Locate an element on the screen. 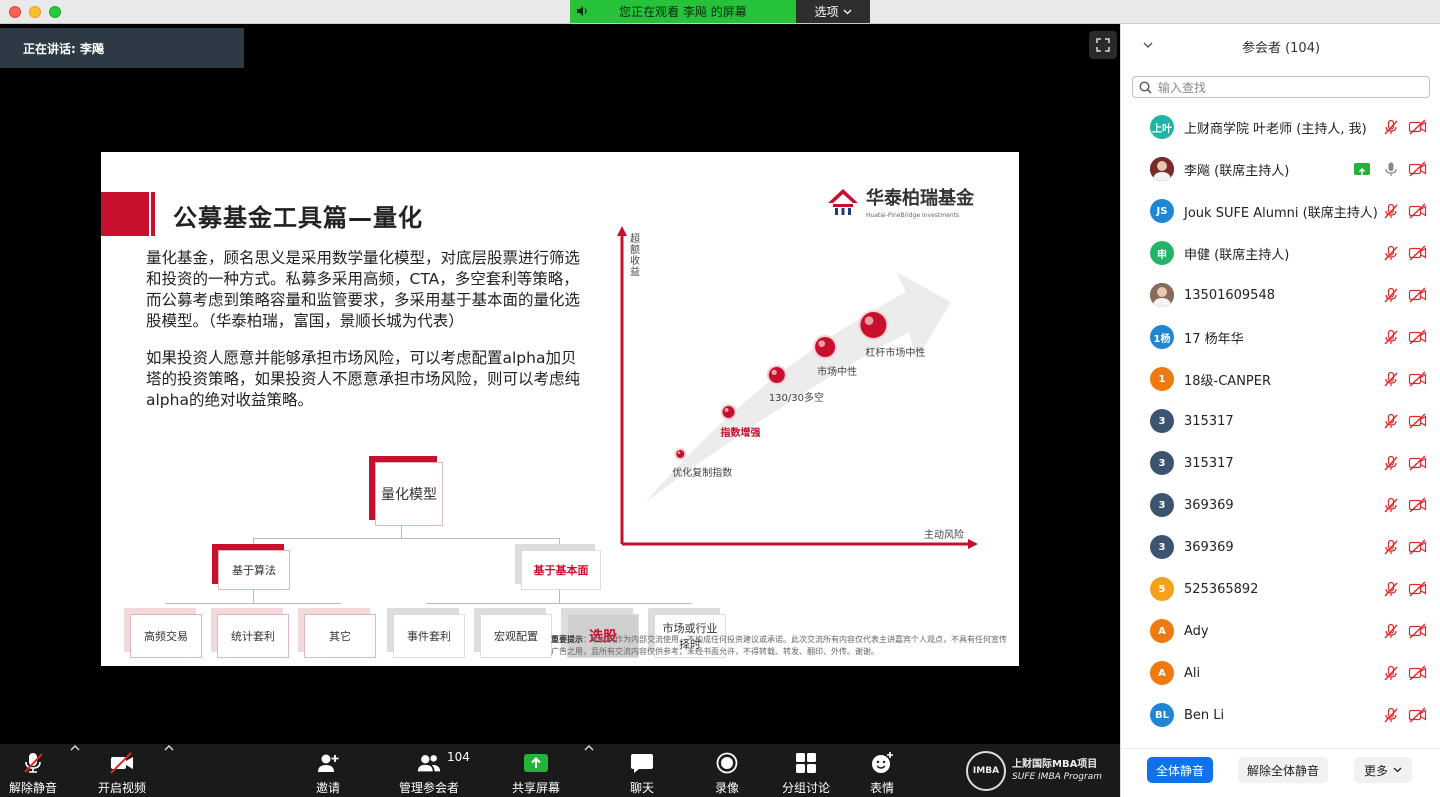 This screenshot has height=797, width=1440. view-options-button: 选项 is located at coordinates (833, 11).